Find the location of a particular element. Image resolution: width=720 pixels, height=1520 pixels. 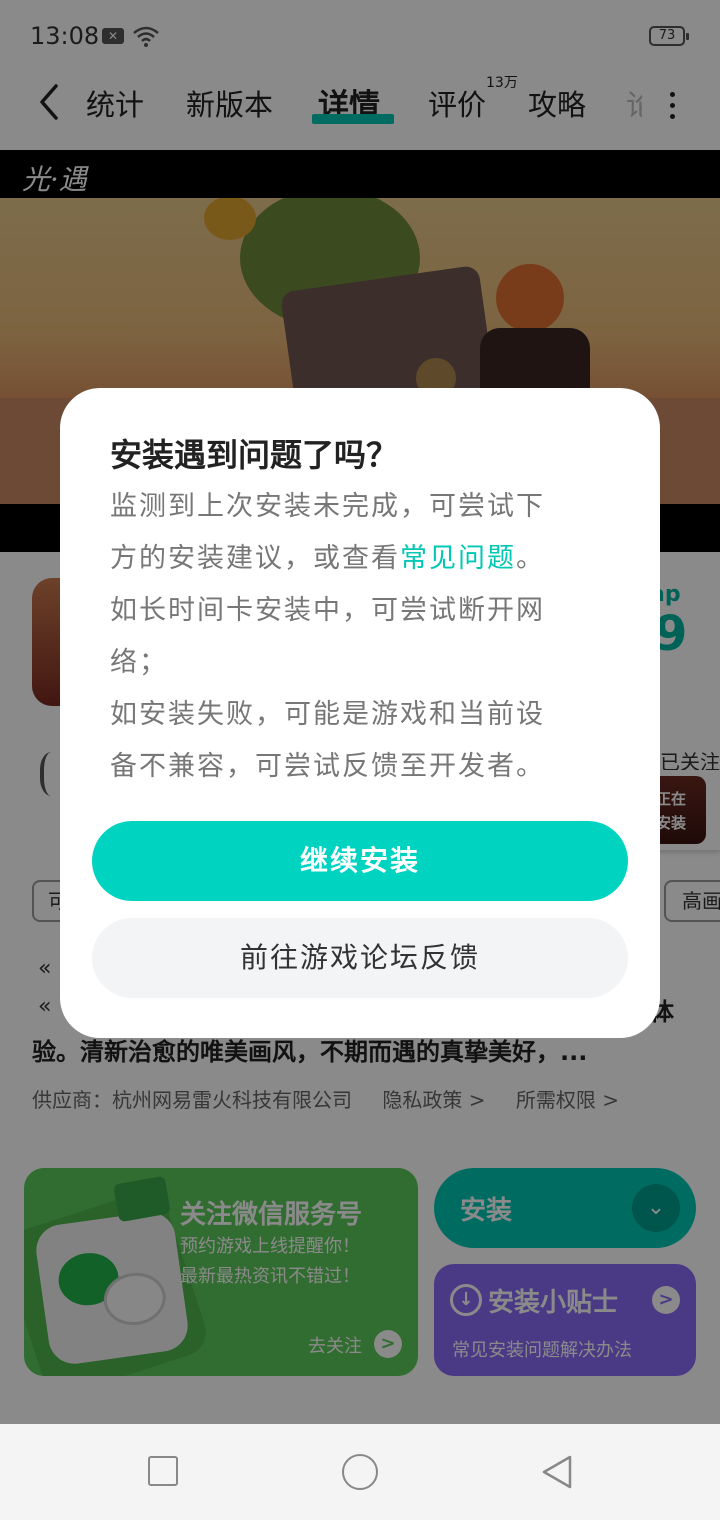

forum-feedback-button: 前往游戏论坛反馈 is located at coordinates (360, 958).